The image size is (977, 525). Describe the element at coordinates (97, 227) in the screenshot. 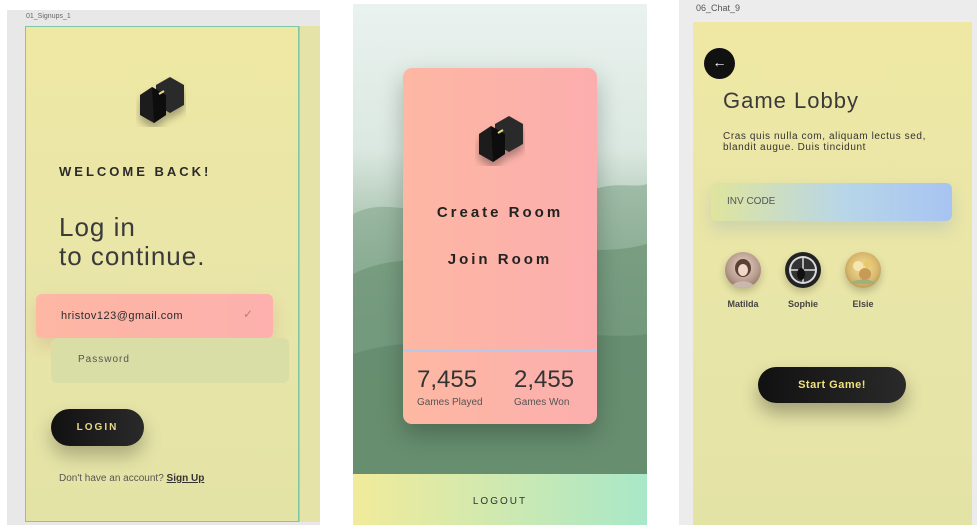

I see `login-title-line1: Log in` at that location.